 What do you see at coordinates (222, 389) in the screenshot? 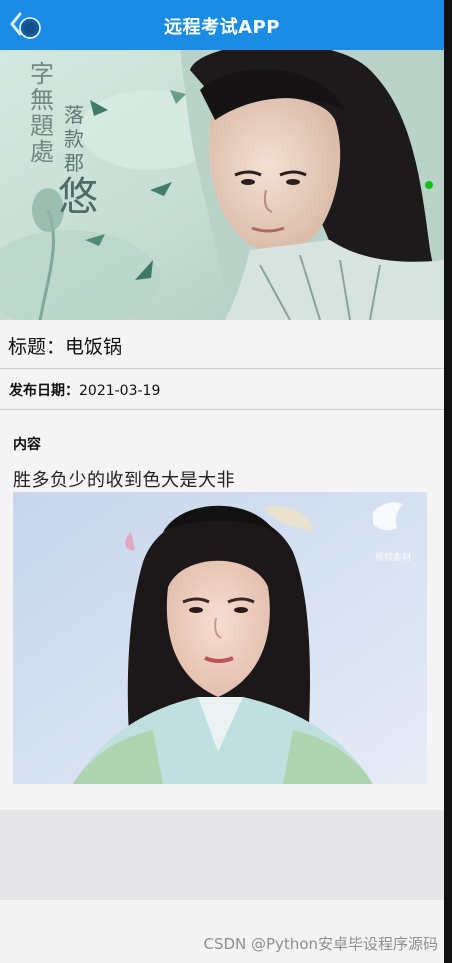
I see `detail-date-row: 发布日期：2021-03-19` at bounding box center [222, 389].